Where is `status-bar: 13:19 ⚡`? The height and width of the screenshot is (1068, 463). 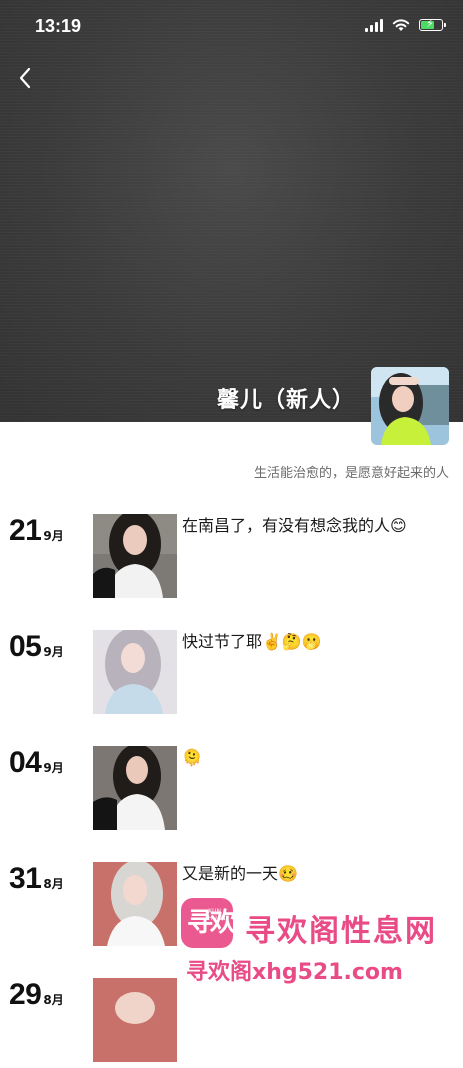
status-bar: 13:19 ⚡ is located at coordinates (231, 28).